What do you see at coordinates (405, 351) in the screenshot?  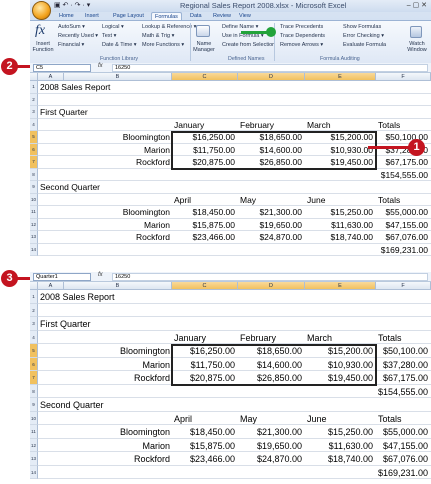 I see `sales-value: $50,100.00` at bounding box center [405, 351].